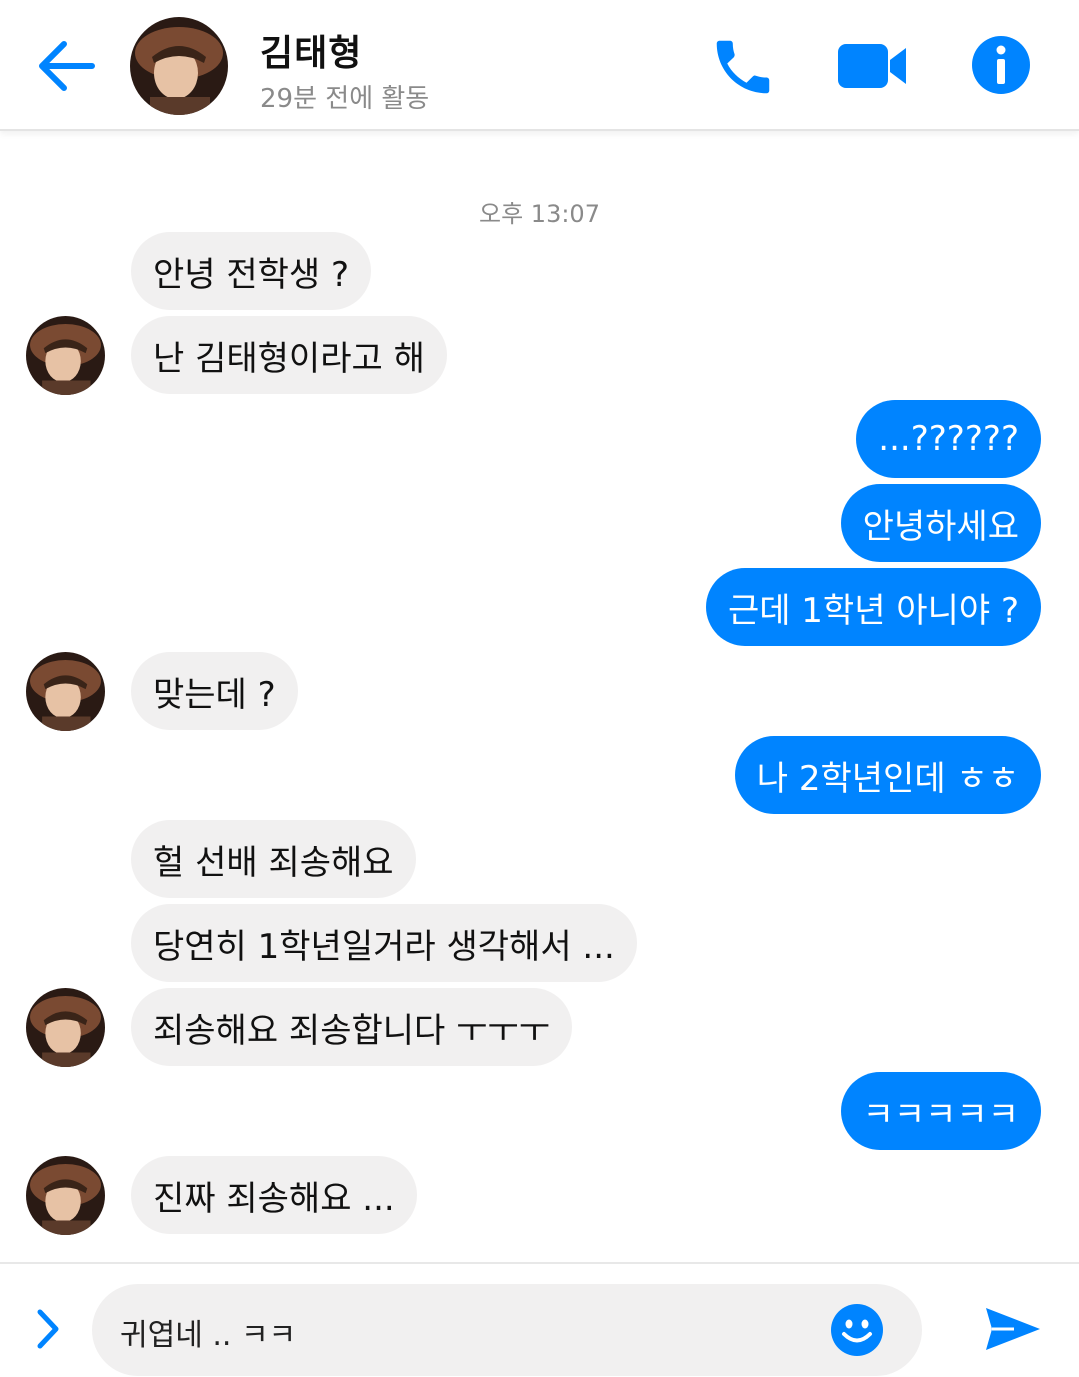 Image resolution: width=1079 pixels, height=1377 pixels. What do you see at coordinates (873, 607) in the screenshot?
I see `outgoing-message: 근데 1학년 아니야 ?` at bounding box center [873, 607].